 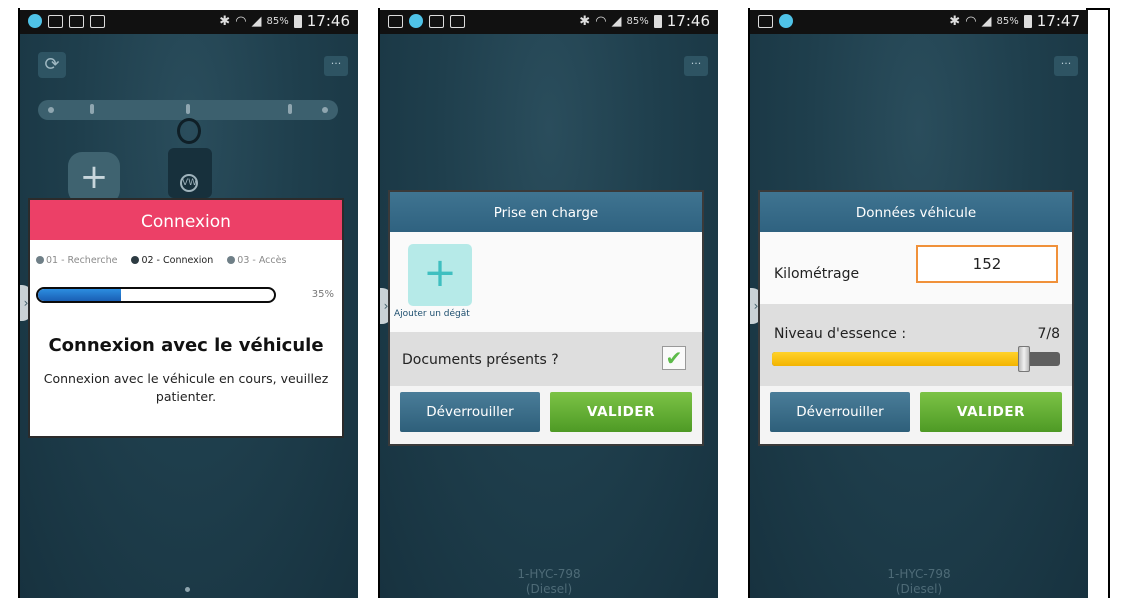 What do you see at coordinates (256, 260) in the screenshot?
I see `step-acces: 03 - Accès` at bounding box center [256, 260].